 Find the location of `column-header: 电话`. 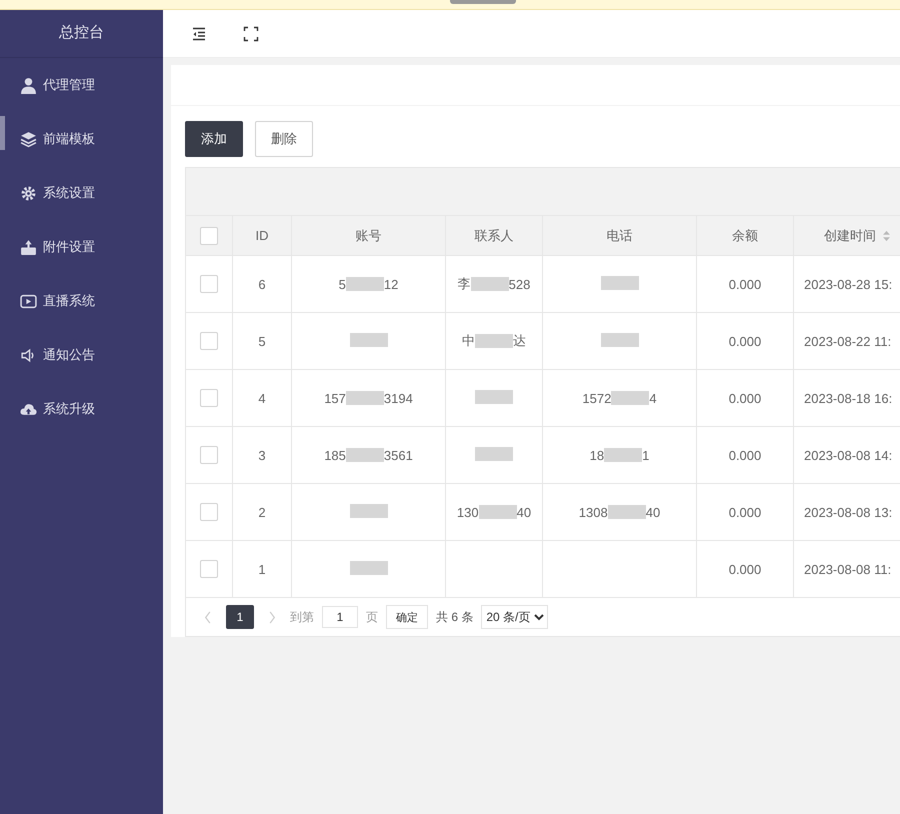

column-header: 电话 is located at coordinates (619, 236).